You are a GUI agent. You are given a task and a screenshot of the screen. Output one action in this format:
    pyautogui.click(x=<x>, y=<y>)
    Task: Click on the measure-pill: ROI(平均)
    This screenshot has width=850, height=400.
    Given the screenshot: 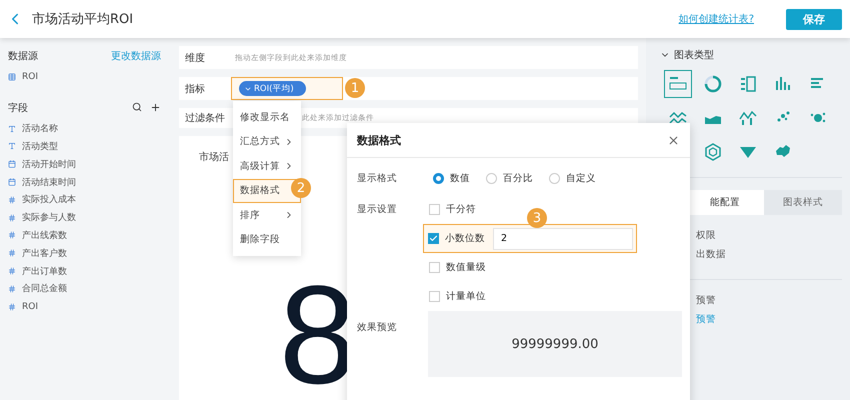 What is the action you would take?
    pyautogui.click(x=272, y=88)
    